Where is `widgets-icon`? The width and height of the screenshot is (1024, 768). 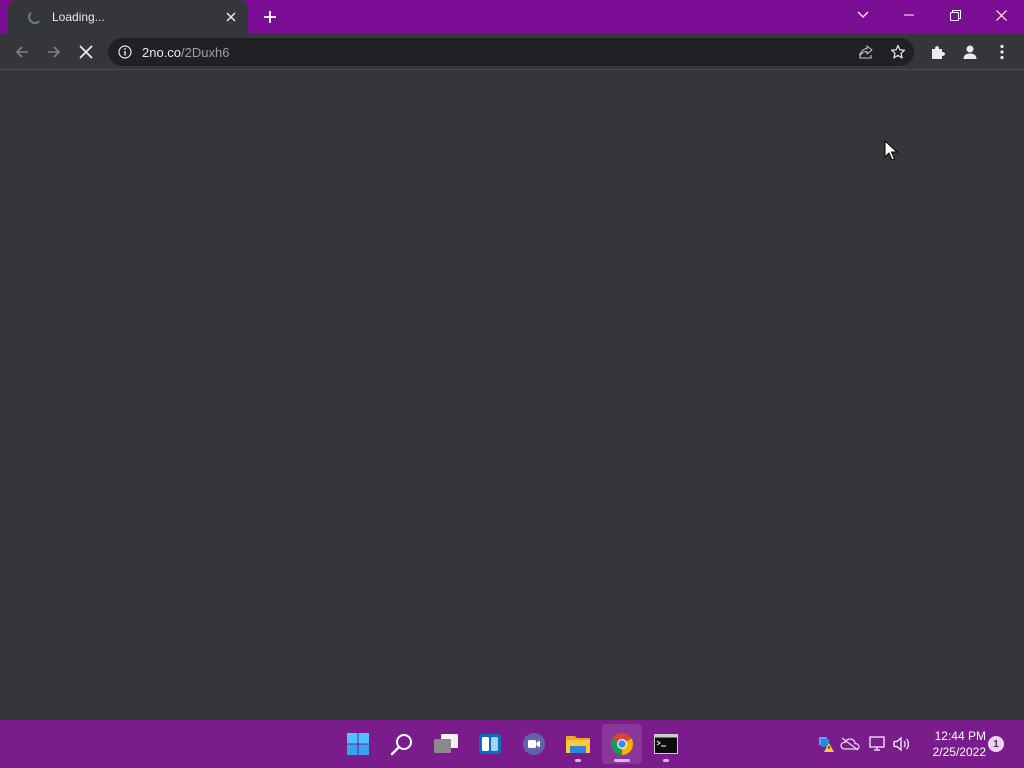 widgets-icon is located at coordinates (490, 744).